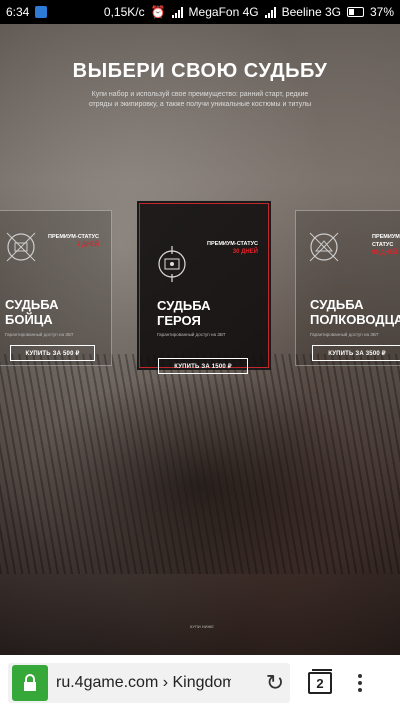 This screenshot has height=711, width=400. What do you see at coordinates (88, 245) in the screenshot?
I see `premium-days: 7 ДНЕЙ` at bounding box center [88, 245].